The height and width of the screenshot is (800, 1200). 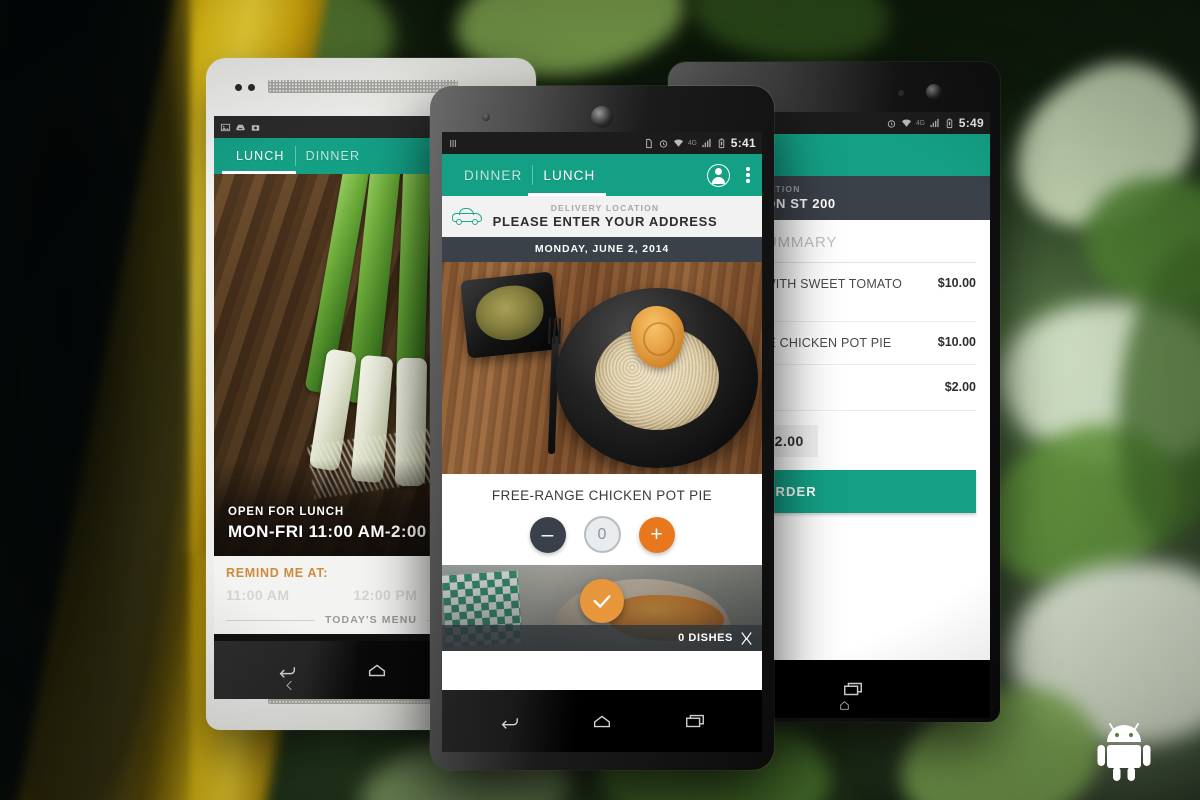 I want to click on quantity-stepper: – 0 +, so click(x=602, y=534).